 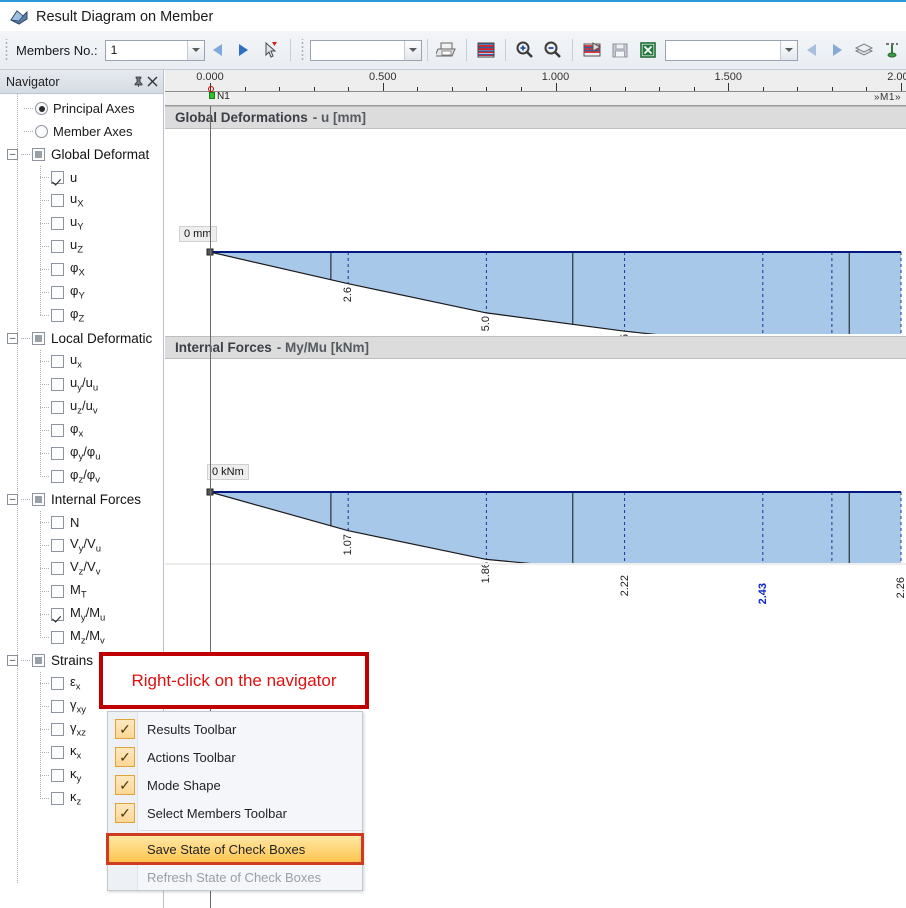 What do you see at coordinates (81, 315) in the screenshot?
I see `nav-item-0-6: φZ` at bounding box center [81, 315].